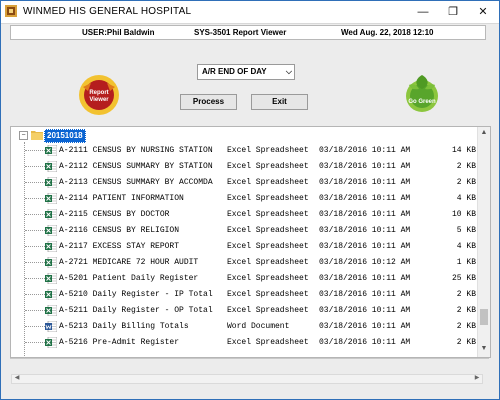  Describe the element at coordinates (124, 326) in the screenshot. I see `file-name: A-5213 Daily Billing Totals` at that location.